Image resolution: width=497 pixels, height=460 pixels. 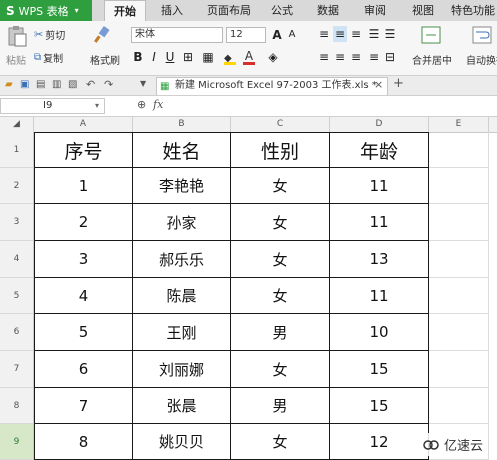 What do you see at coordinates (52, 106) in the screenshot?
I see `name-box: I9 ▾` at bounding box center [52, 106].